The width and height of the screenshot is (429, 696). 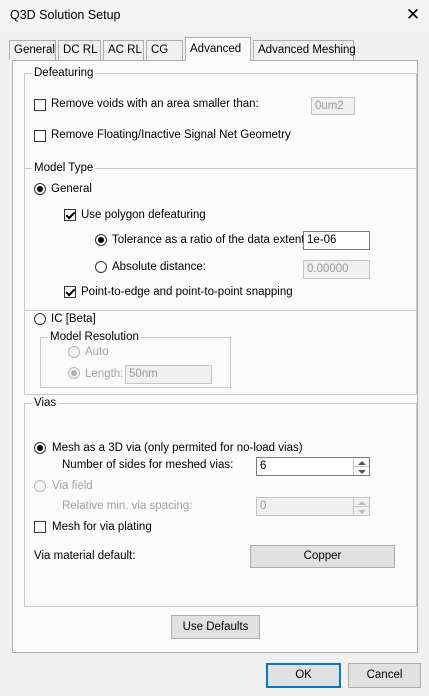 I want to click on tab-advanced: Advanced, so click(x=218, y=49).